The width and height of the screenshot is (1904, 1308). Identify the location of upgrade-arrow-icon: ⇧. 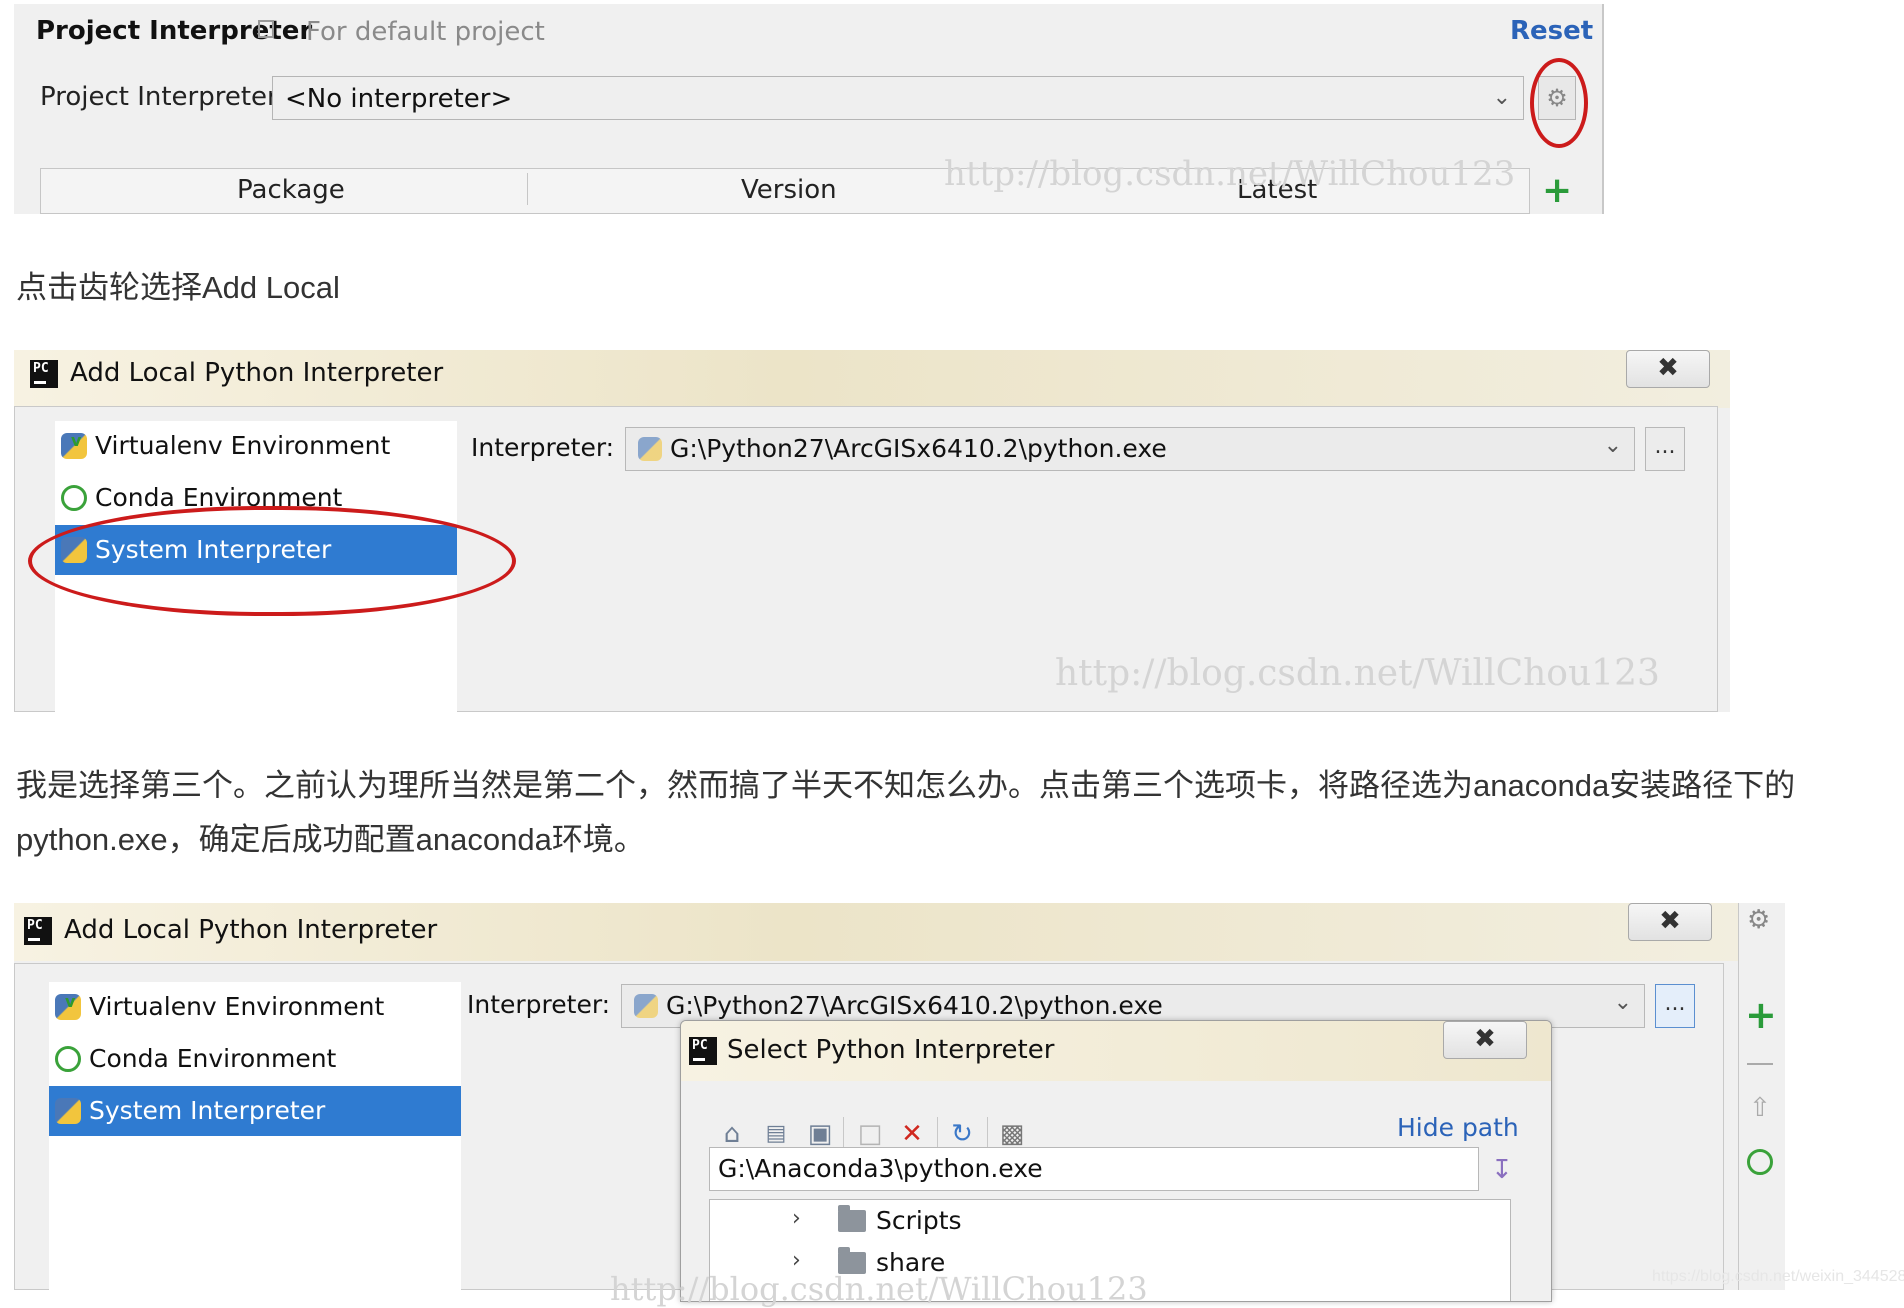
(1760, 1108).